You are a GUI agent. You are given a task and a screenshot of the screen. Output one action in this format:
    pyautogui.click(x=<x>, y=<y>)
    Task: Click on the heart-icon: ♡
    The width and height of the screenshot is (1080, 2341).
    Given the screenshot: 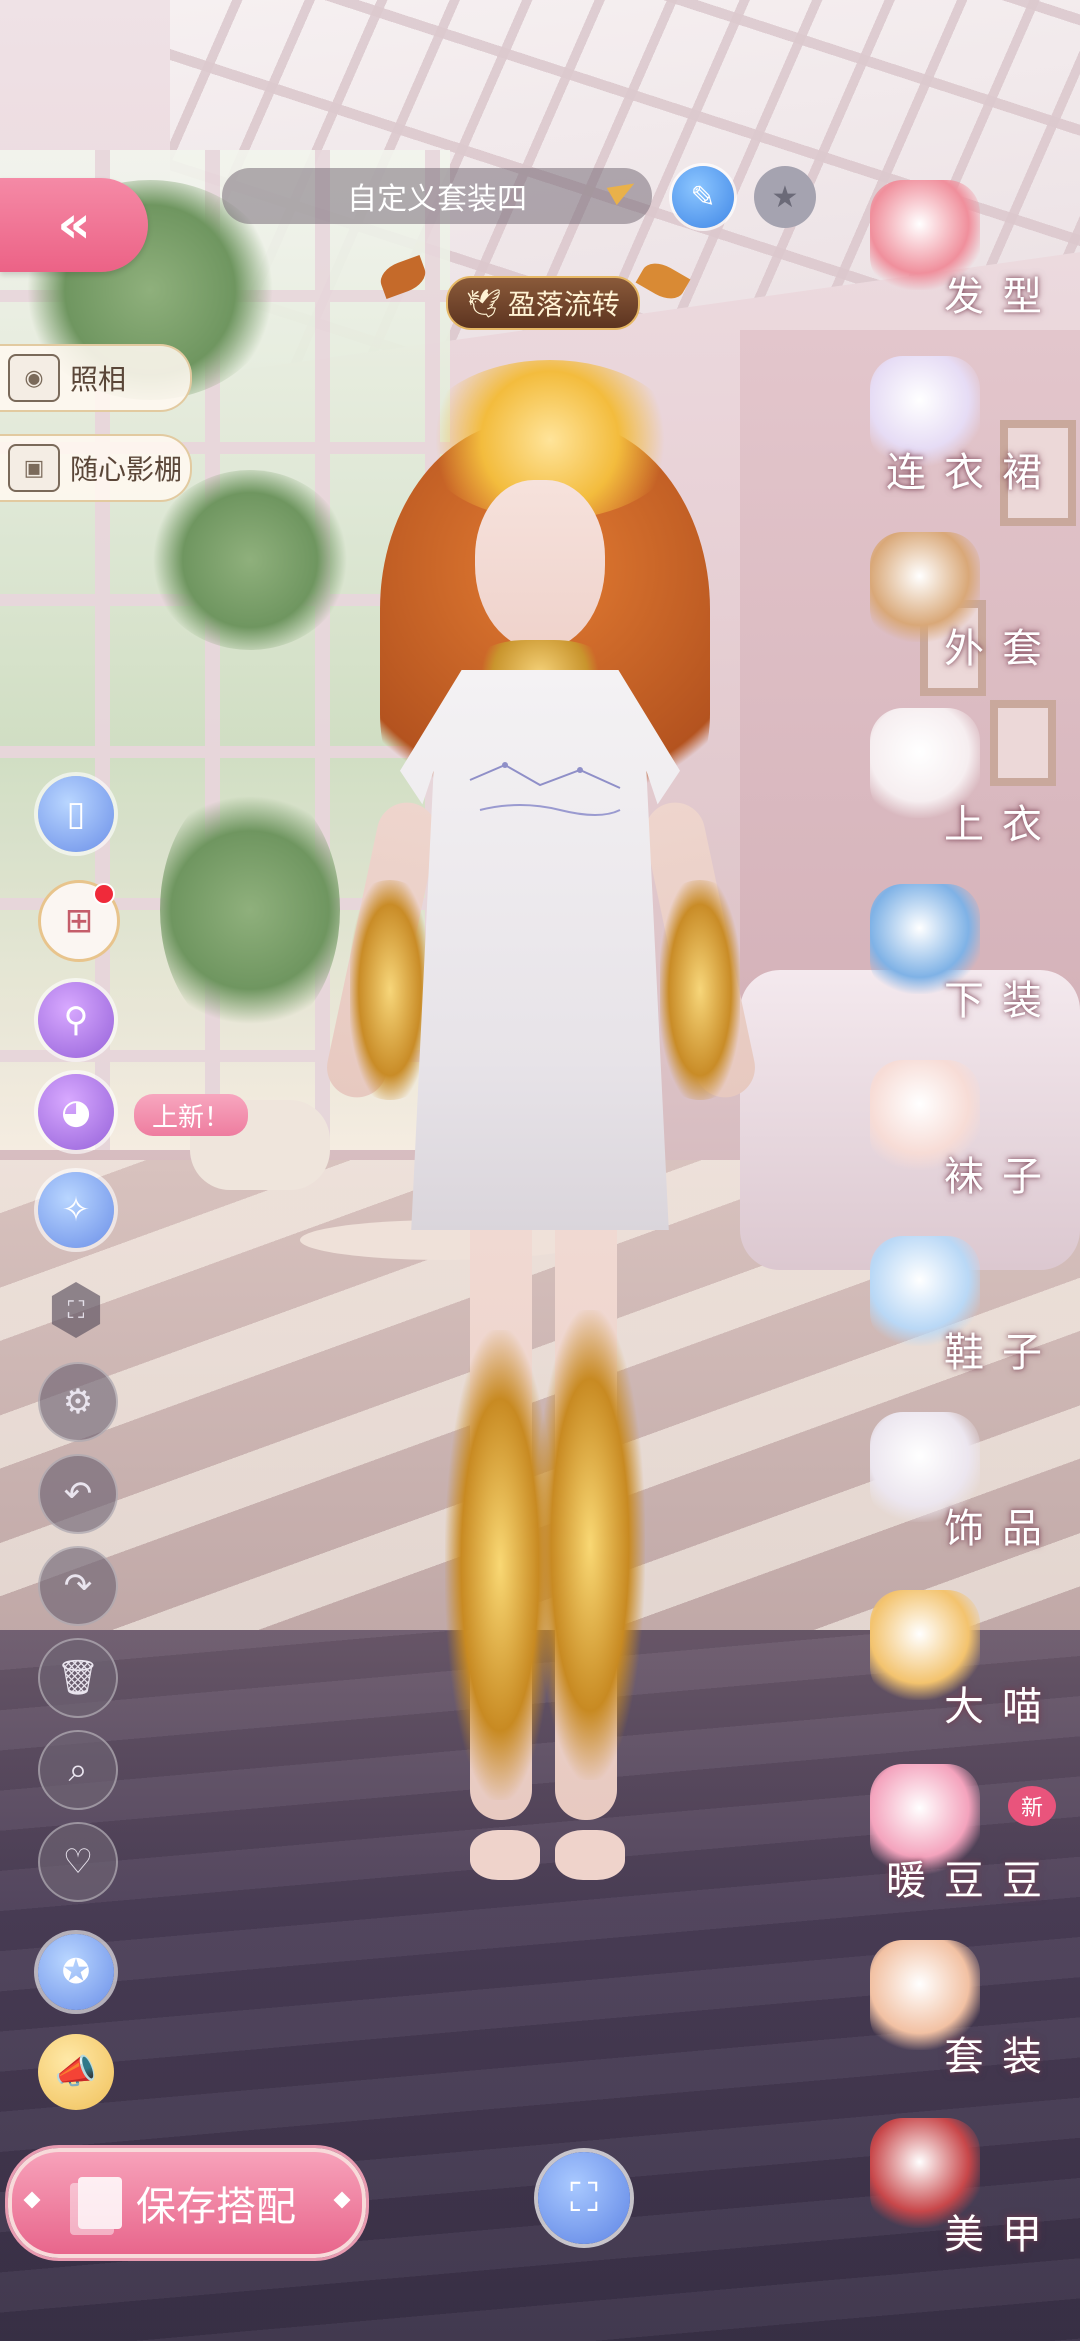 What is the action you would take?
    pyautogui.click(x=78, y=1862)
    